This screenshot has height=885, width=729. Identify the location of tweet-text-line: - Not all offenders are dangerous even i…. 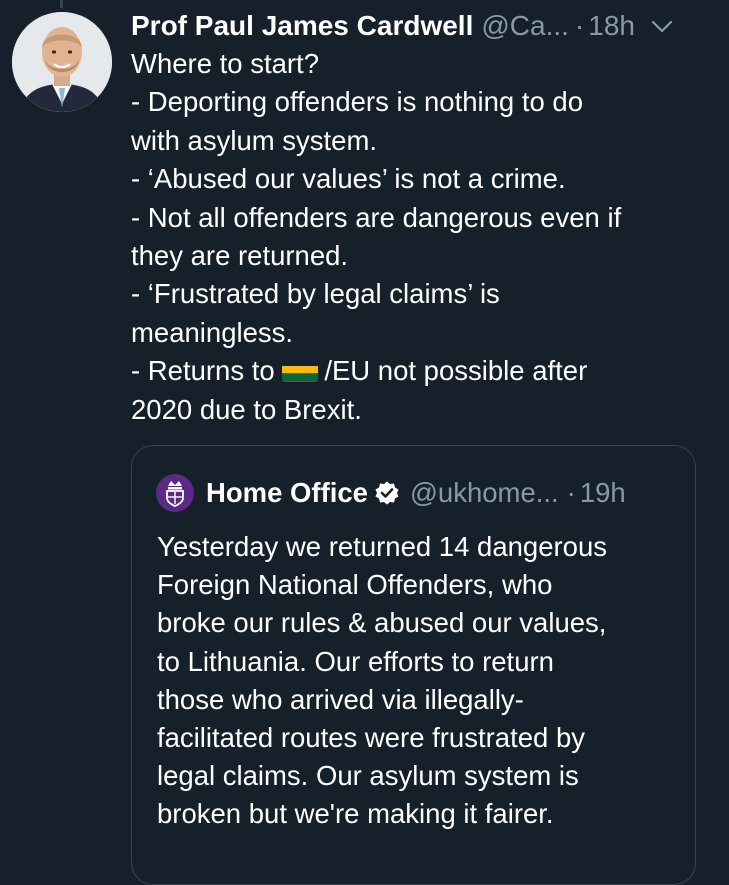
(376, 217).